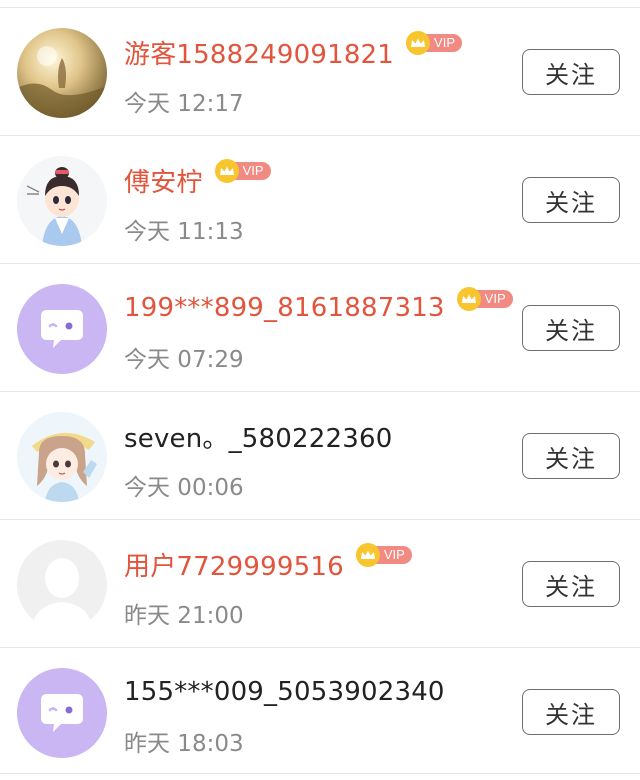 This screenshot has height=780, width=640. I want to click on name-line: 155***009_5053902340, so click(284, 692).